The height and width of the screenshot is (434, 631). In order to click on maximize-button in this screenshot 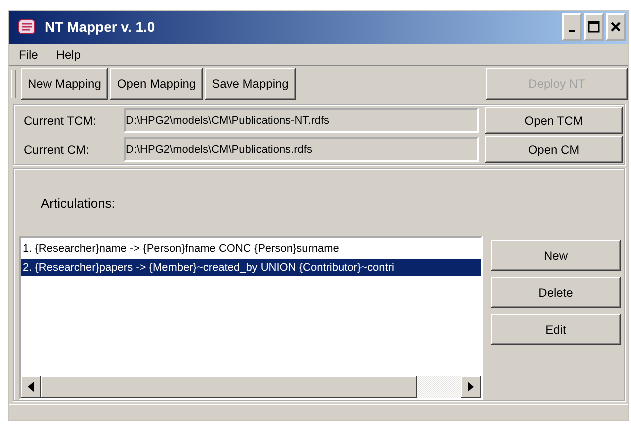, I will do `click(594, 27)`.